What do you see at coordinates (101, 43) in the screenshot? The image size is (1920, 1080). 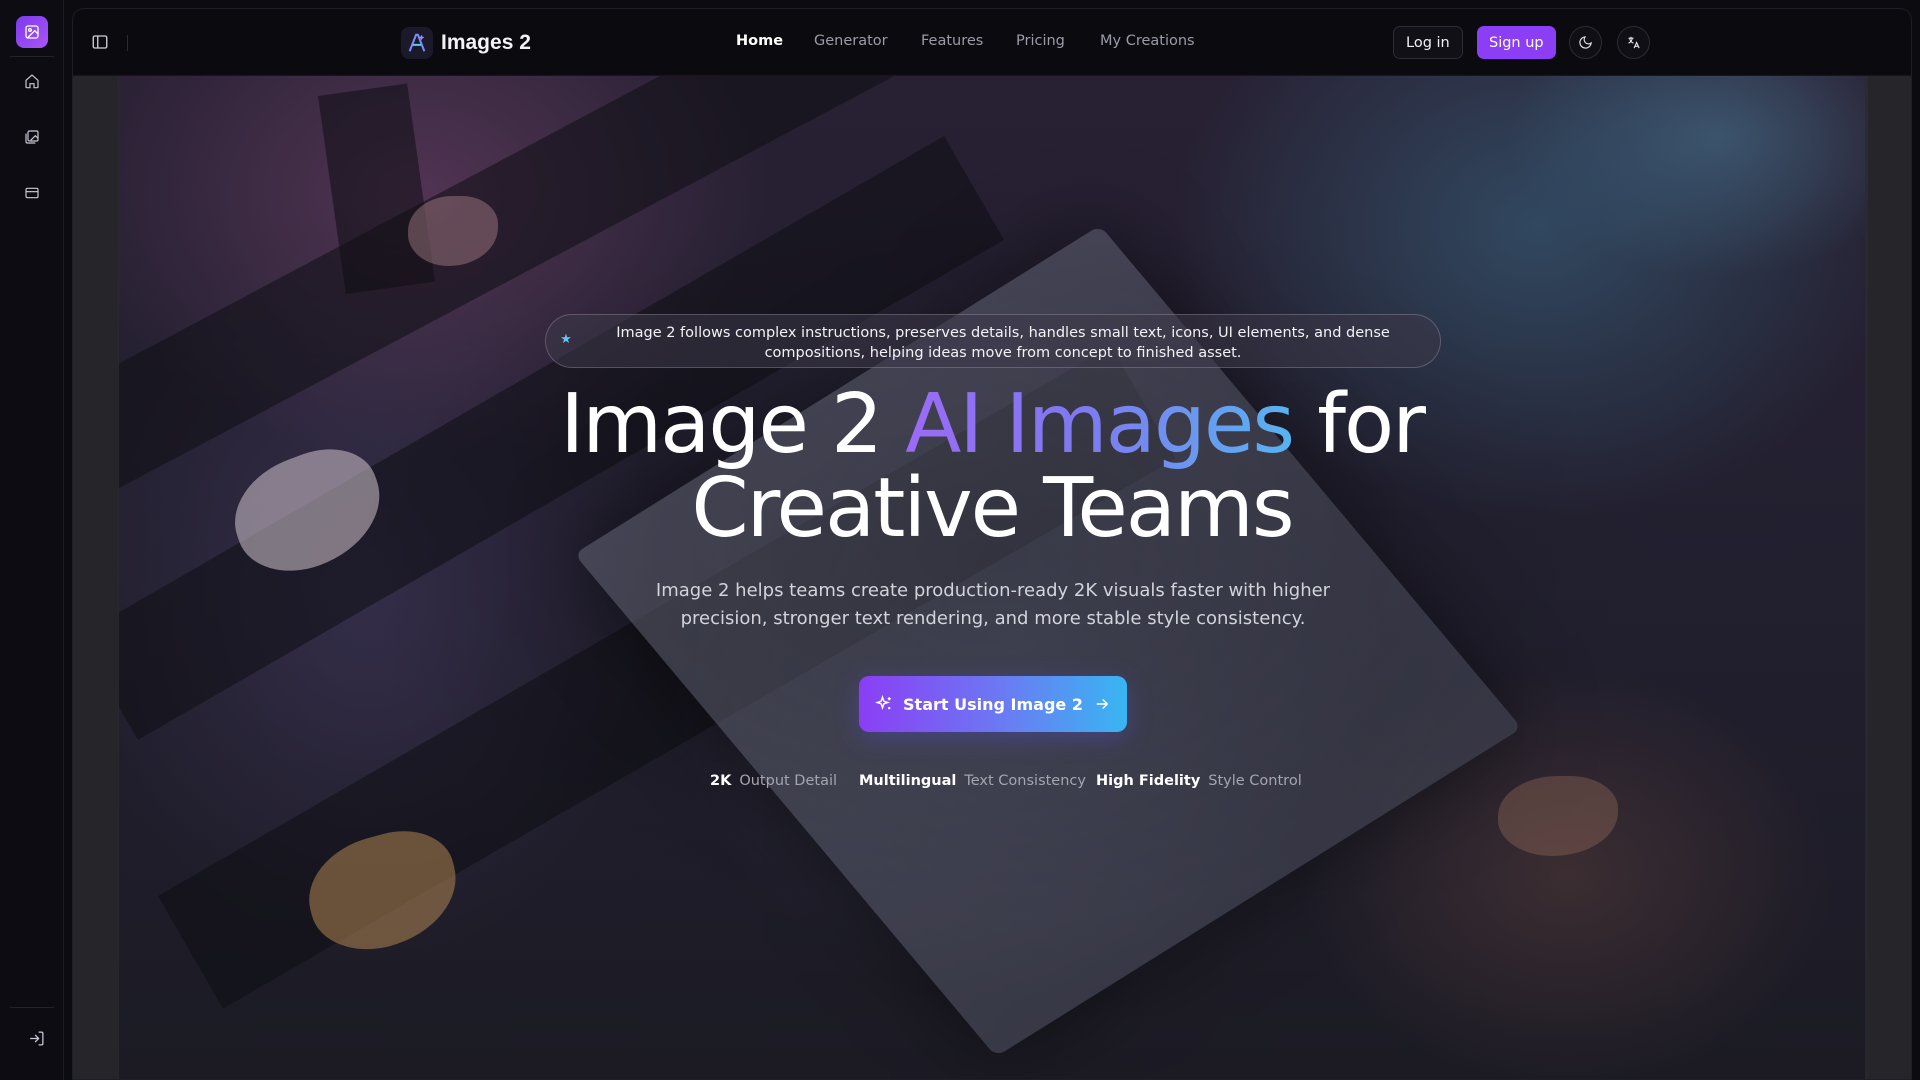 I see `sidebar-toggle-icon` at bounding box center [101, 43].